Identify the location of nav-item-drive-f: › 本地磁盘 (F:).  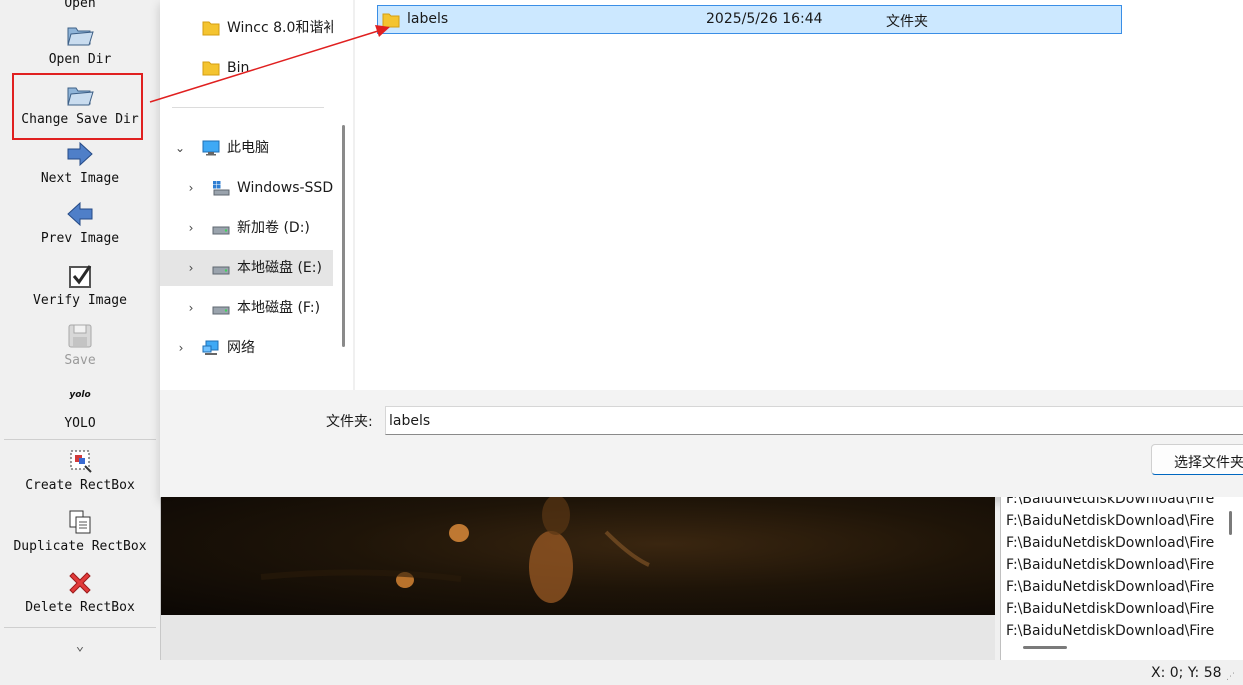
(246, 308).